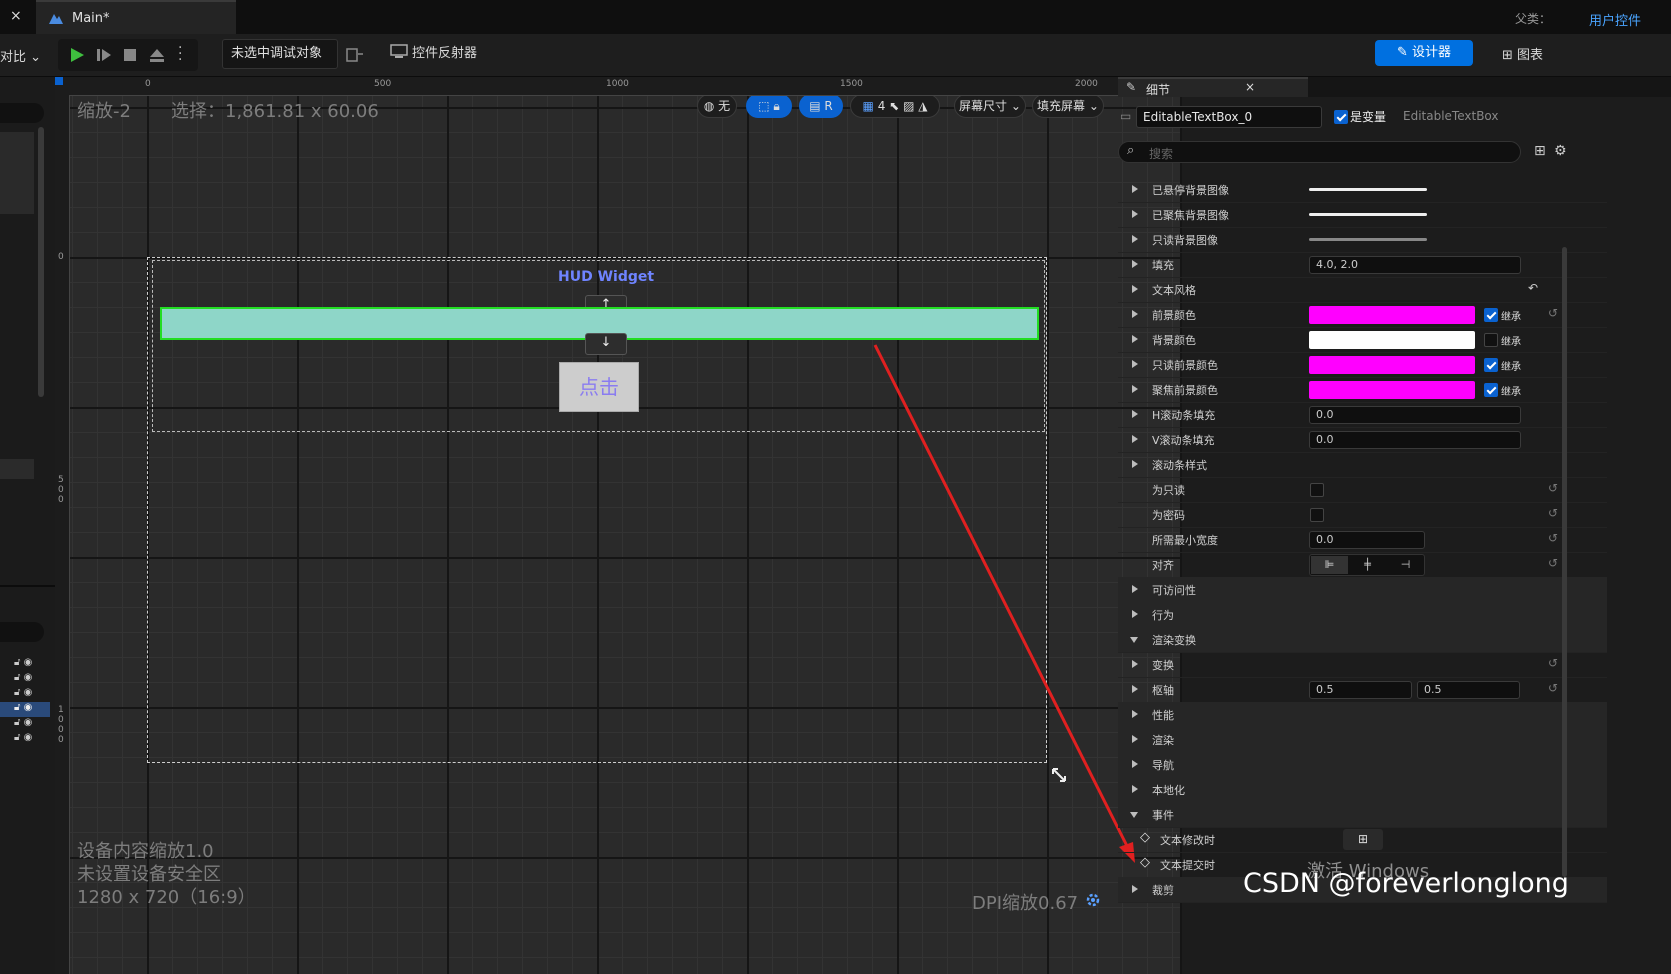 This screenshot has width=1671, height=974. I want to click on readonly-color-swatch, so click(1392, 365).